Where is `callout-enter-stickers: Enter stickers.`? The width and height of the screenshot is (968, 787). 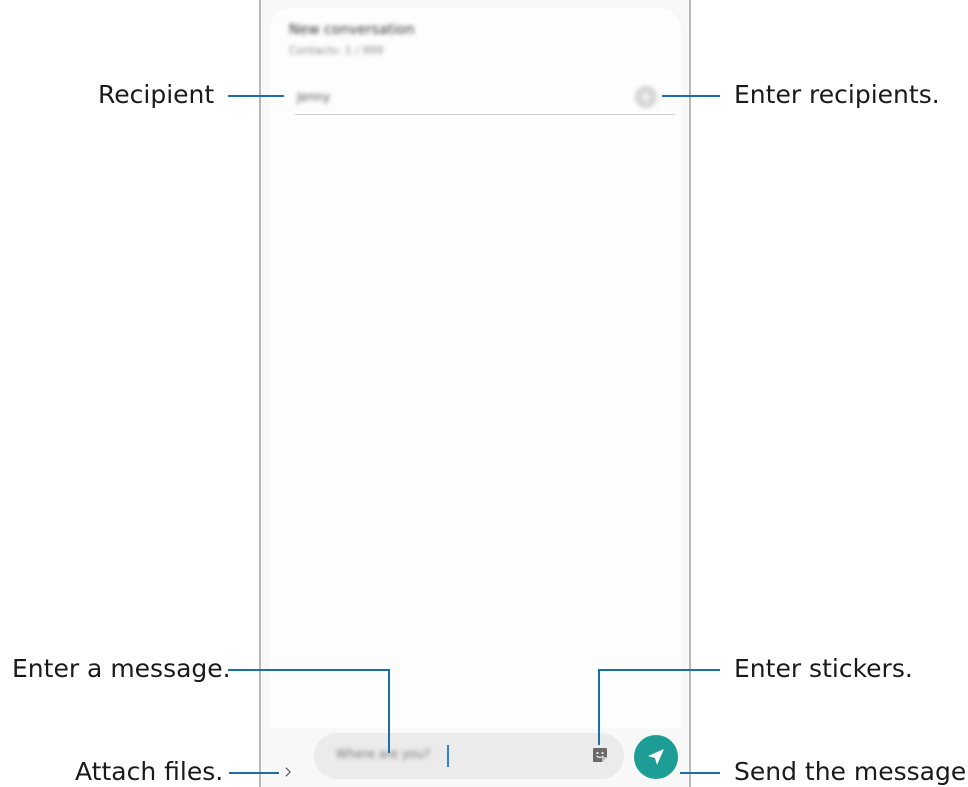
callout-enter-stickers: Enter stickers. is located at coordinates (823, 668).